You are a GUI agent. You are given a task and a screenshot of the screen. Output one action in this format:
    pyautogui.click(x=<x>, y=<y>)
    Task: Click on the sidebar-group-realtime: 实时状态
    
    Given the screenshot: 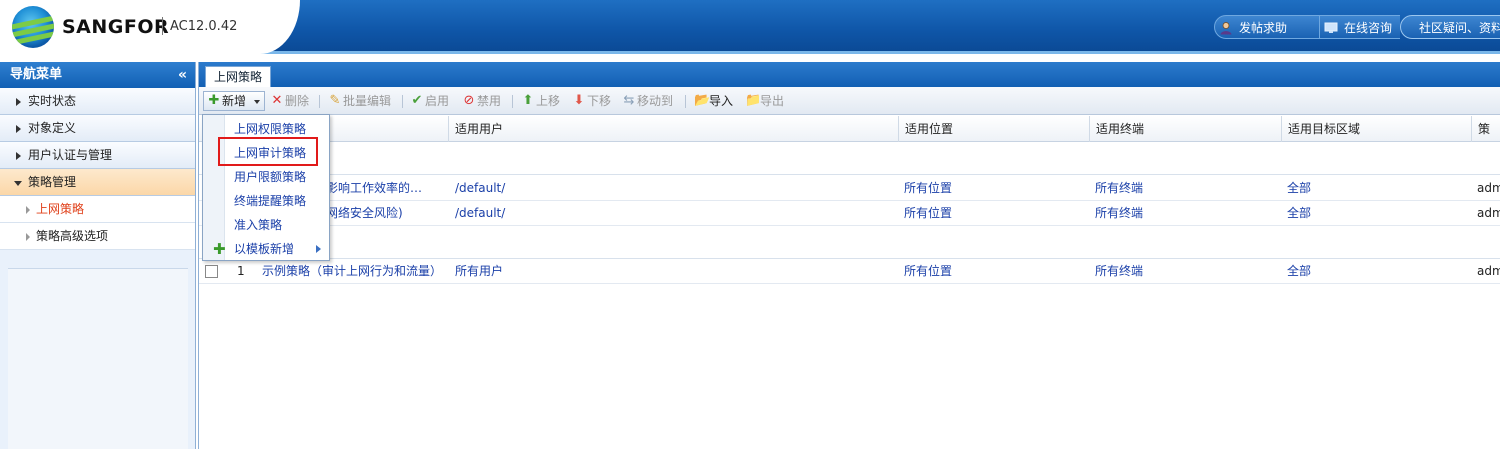 What is the action you would take?
    pyautogui.click(x=97, y=101)
    